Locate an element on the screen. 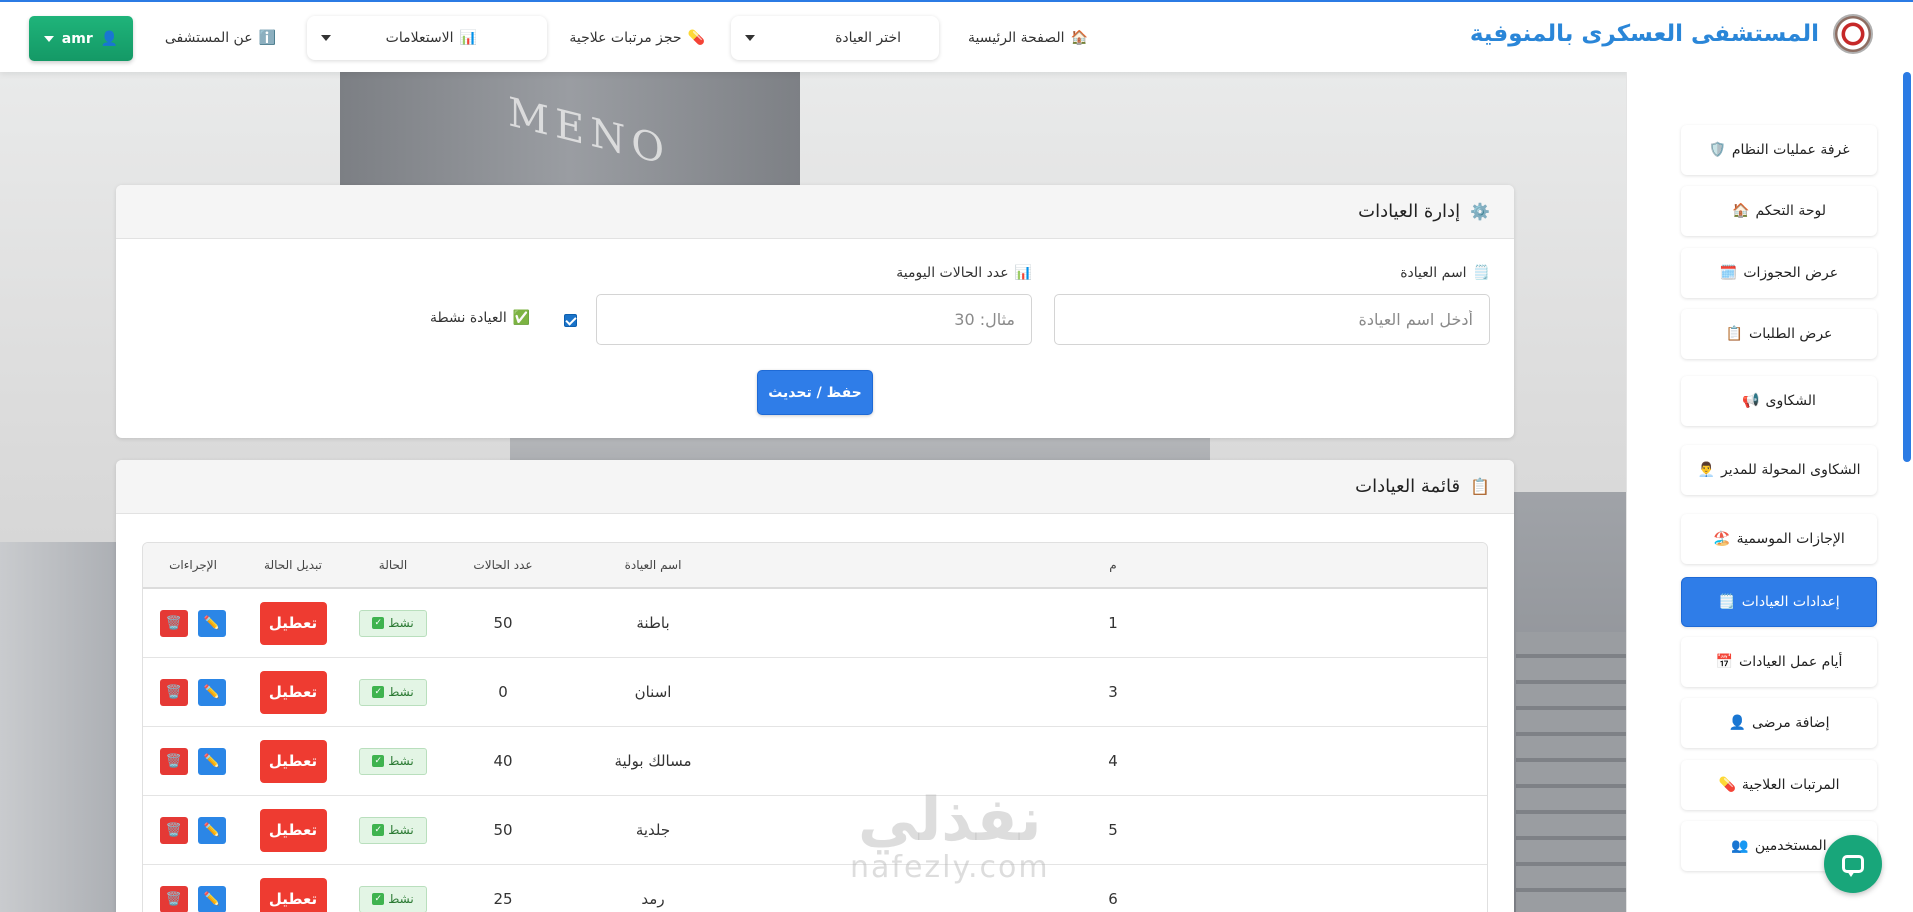 The image size is (1913, 912). checkmark-icon: ✅ is located at coordinates (521, 318).